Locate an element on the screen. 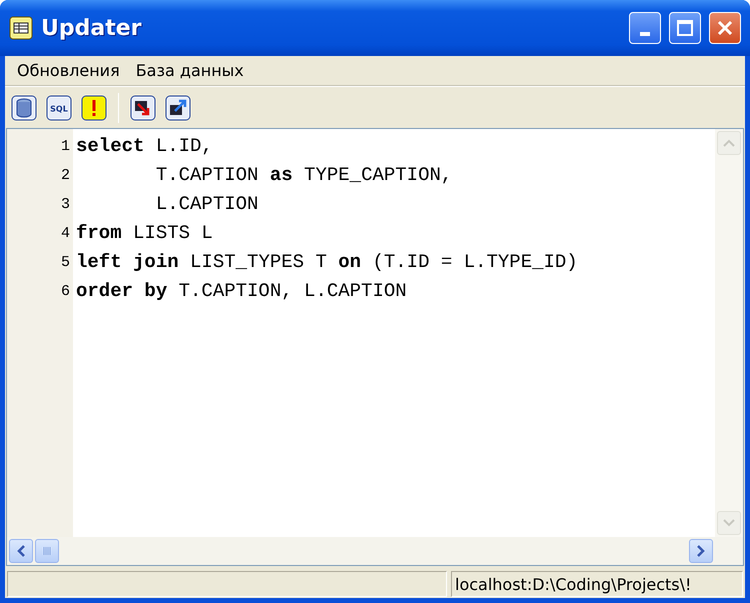 The image size is (750, 603). database-icon is located at coordinates (24, 107).